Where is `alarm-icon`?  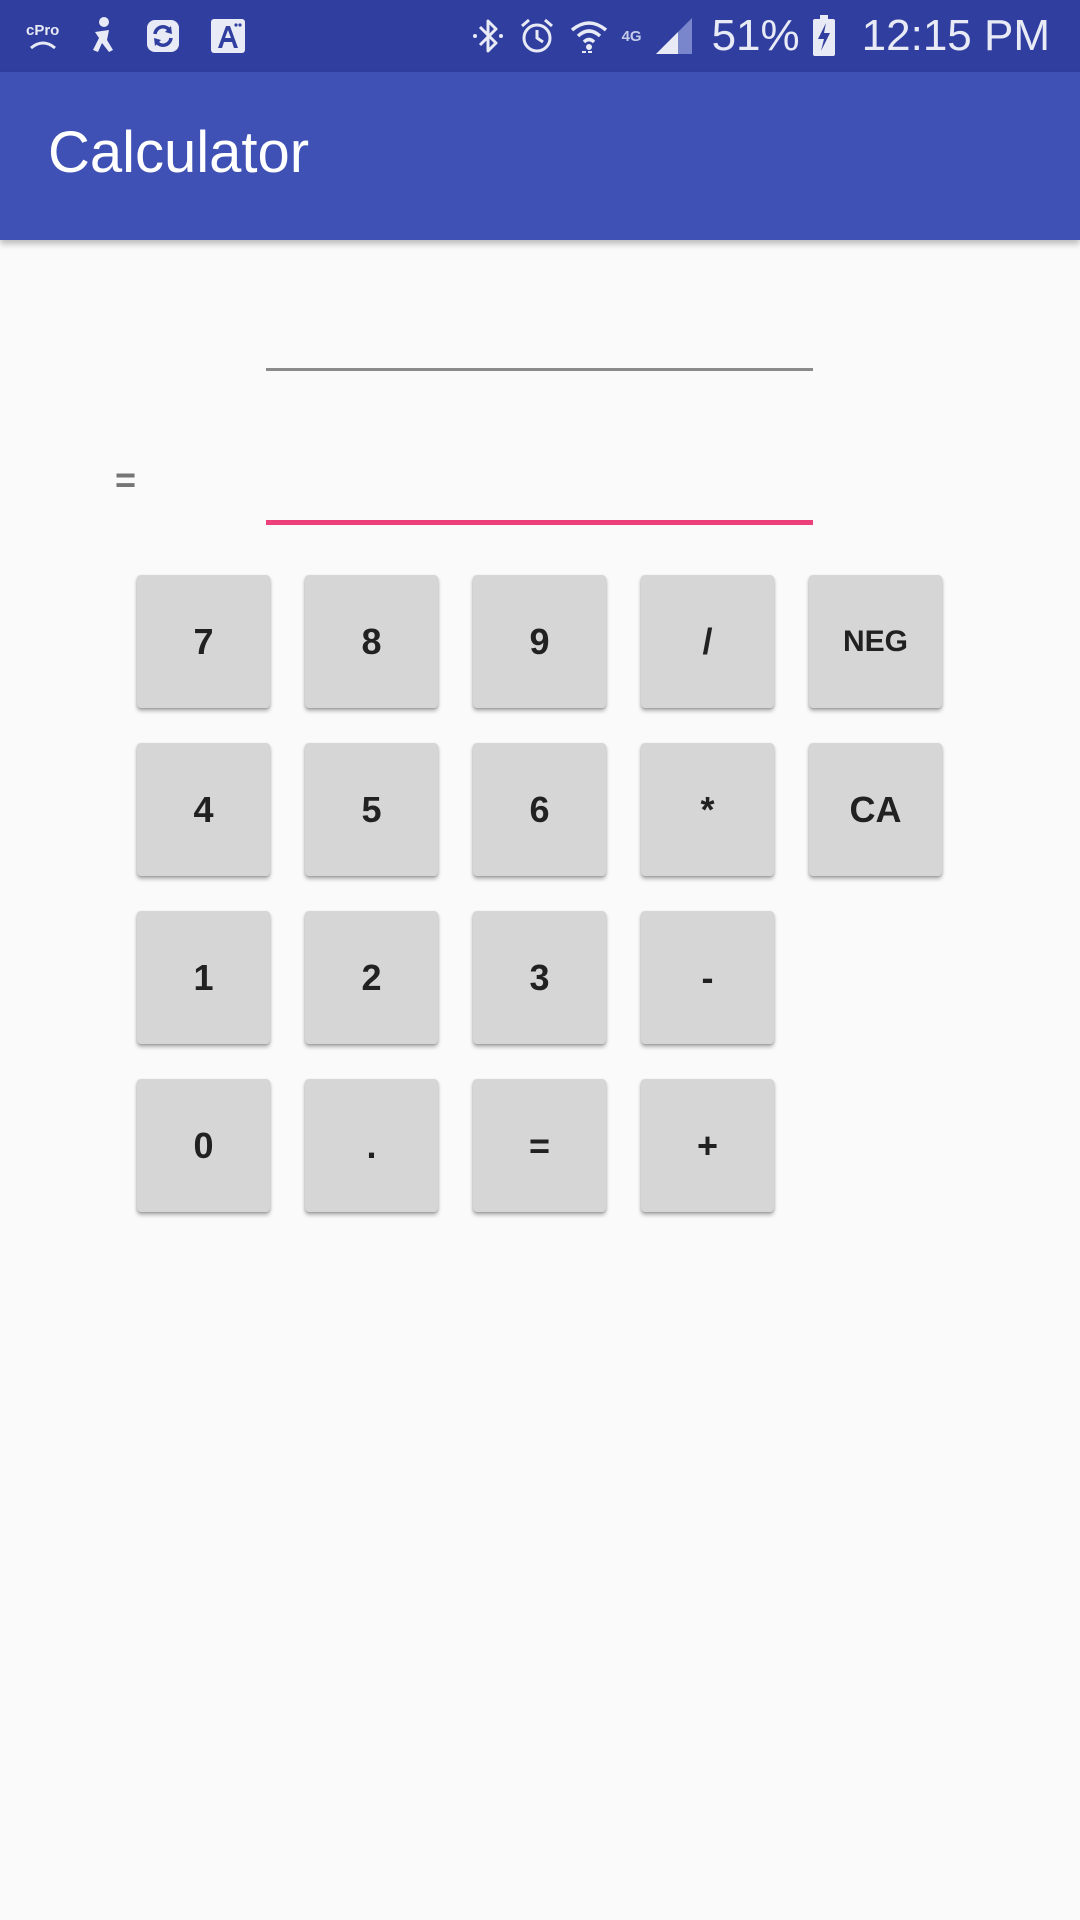 alarm-icon is located at coordinates (537, 36).